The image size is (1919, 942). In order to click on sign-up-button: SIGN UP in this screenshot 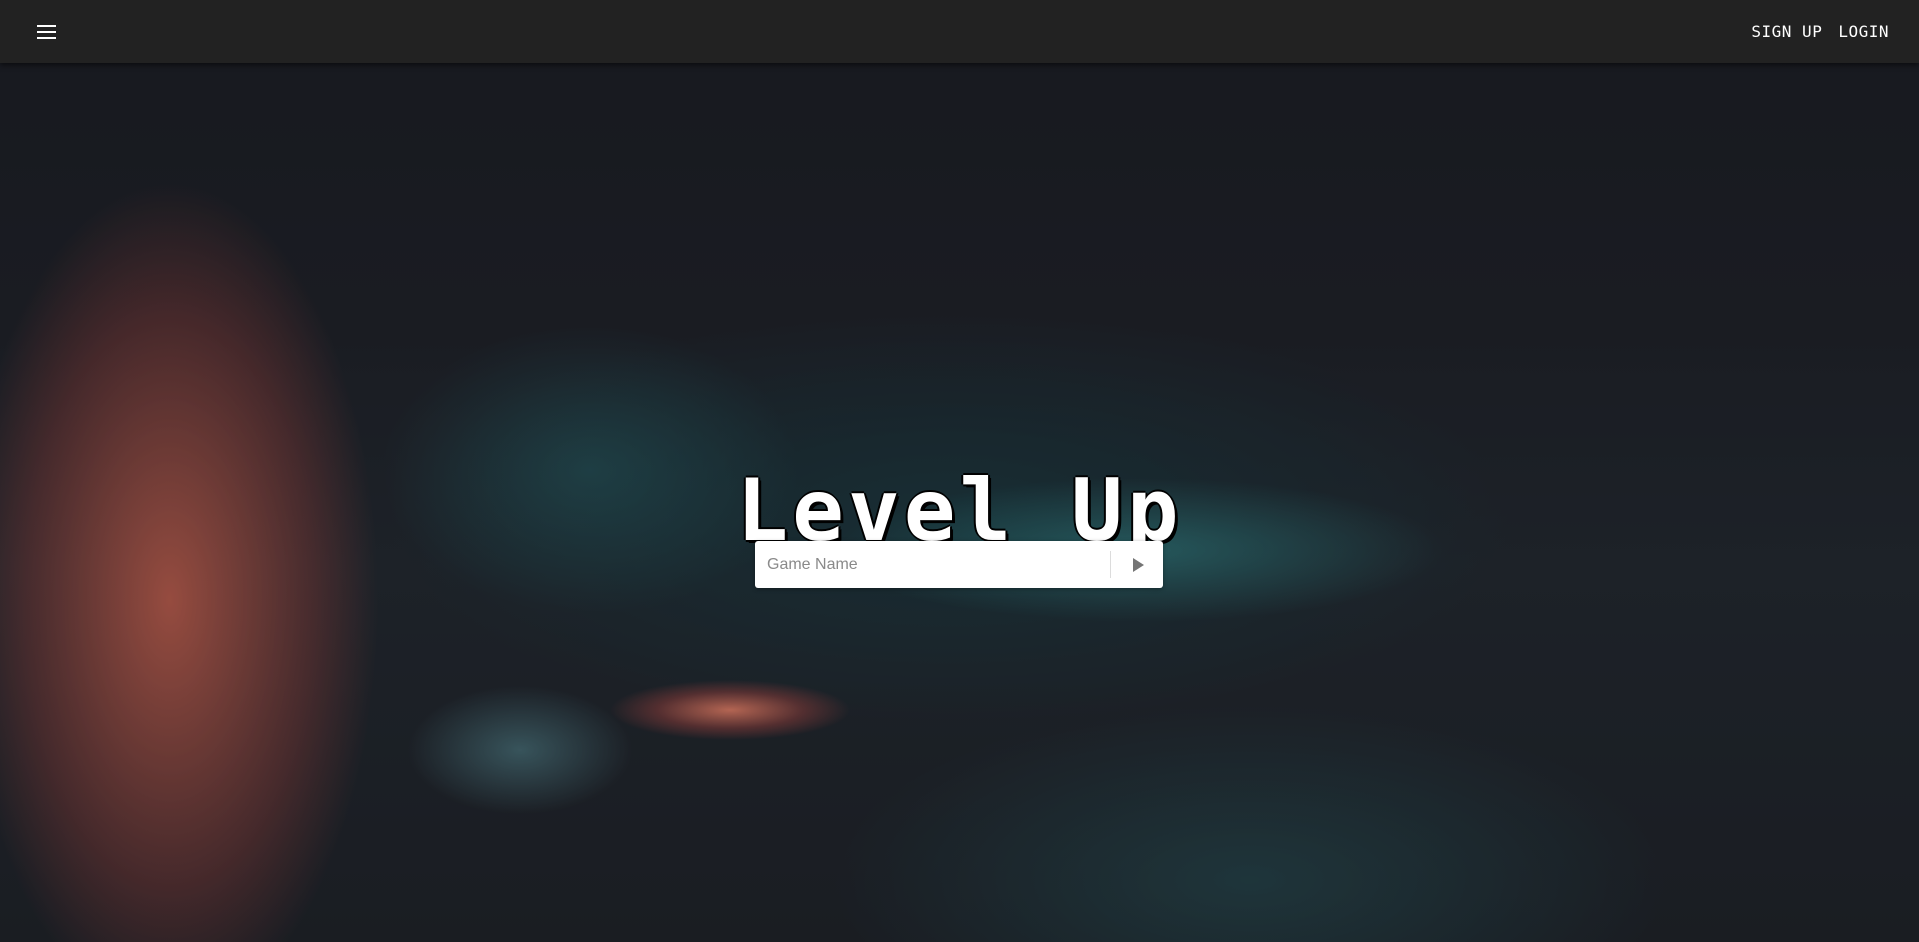, I will do `click(1786, 31)`.